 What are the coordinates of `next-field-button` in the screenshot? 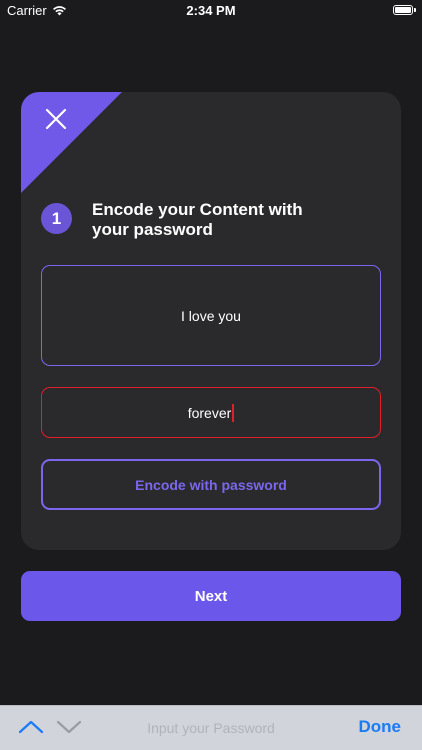 It's located at (69, 727).